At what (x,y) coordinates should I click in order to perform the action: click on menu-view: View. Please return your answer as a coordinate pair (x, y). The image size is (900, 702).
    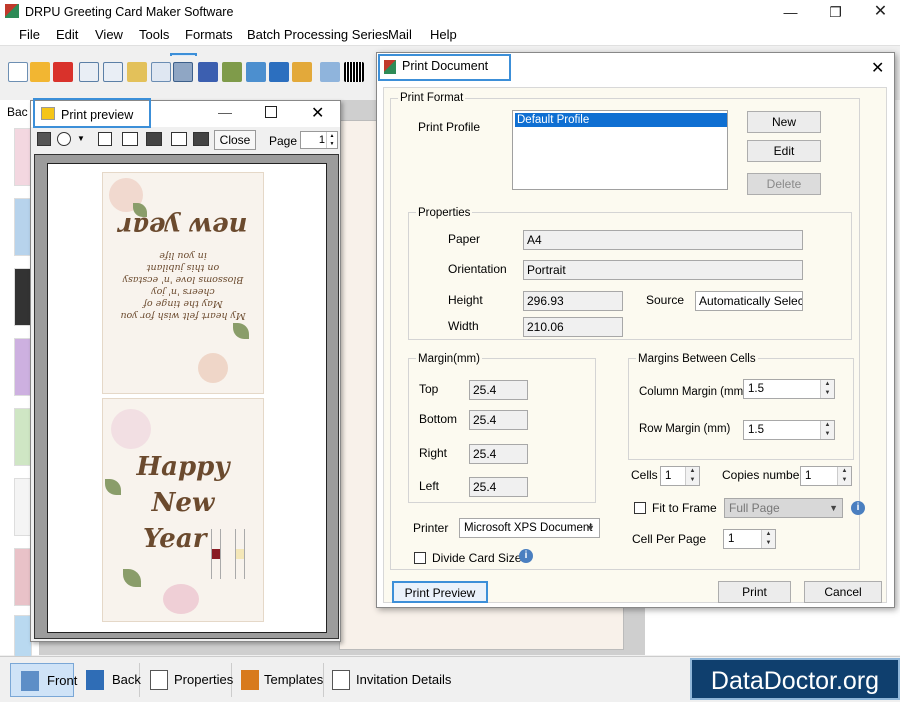
    Looking at the image, I should click on (109, 34).